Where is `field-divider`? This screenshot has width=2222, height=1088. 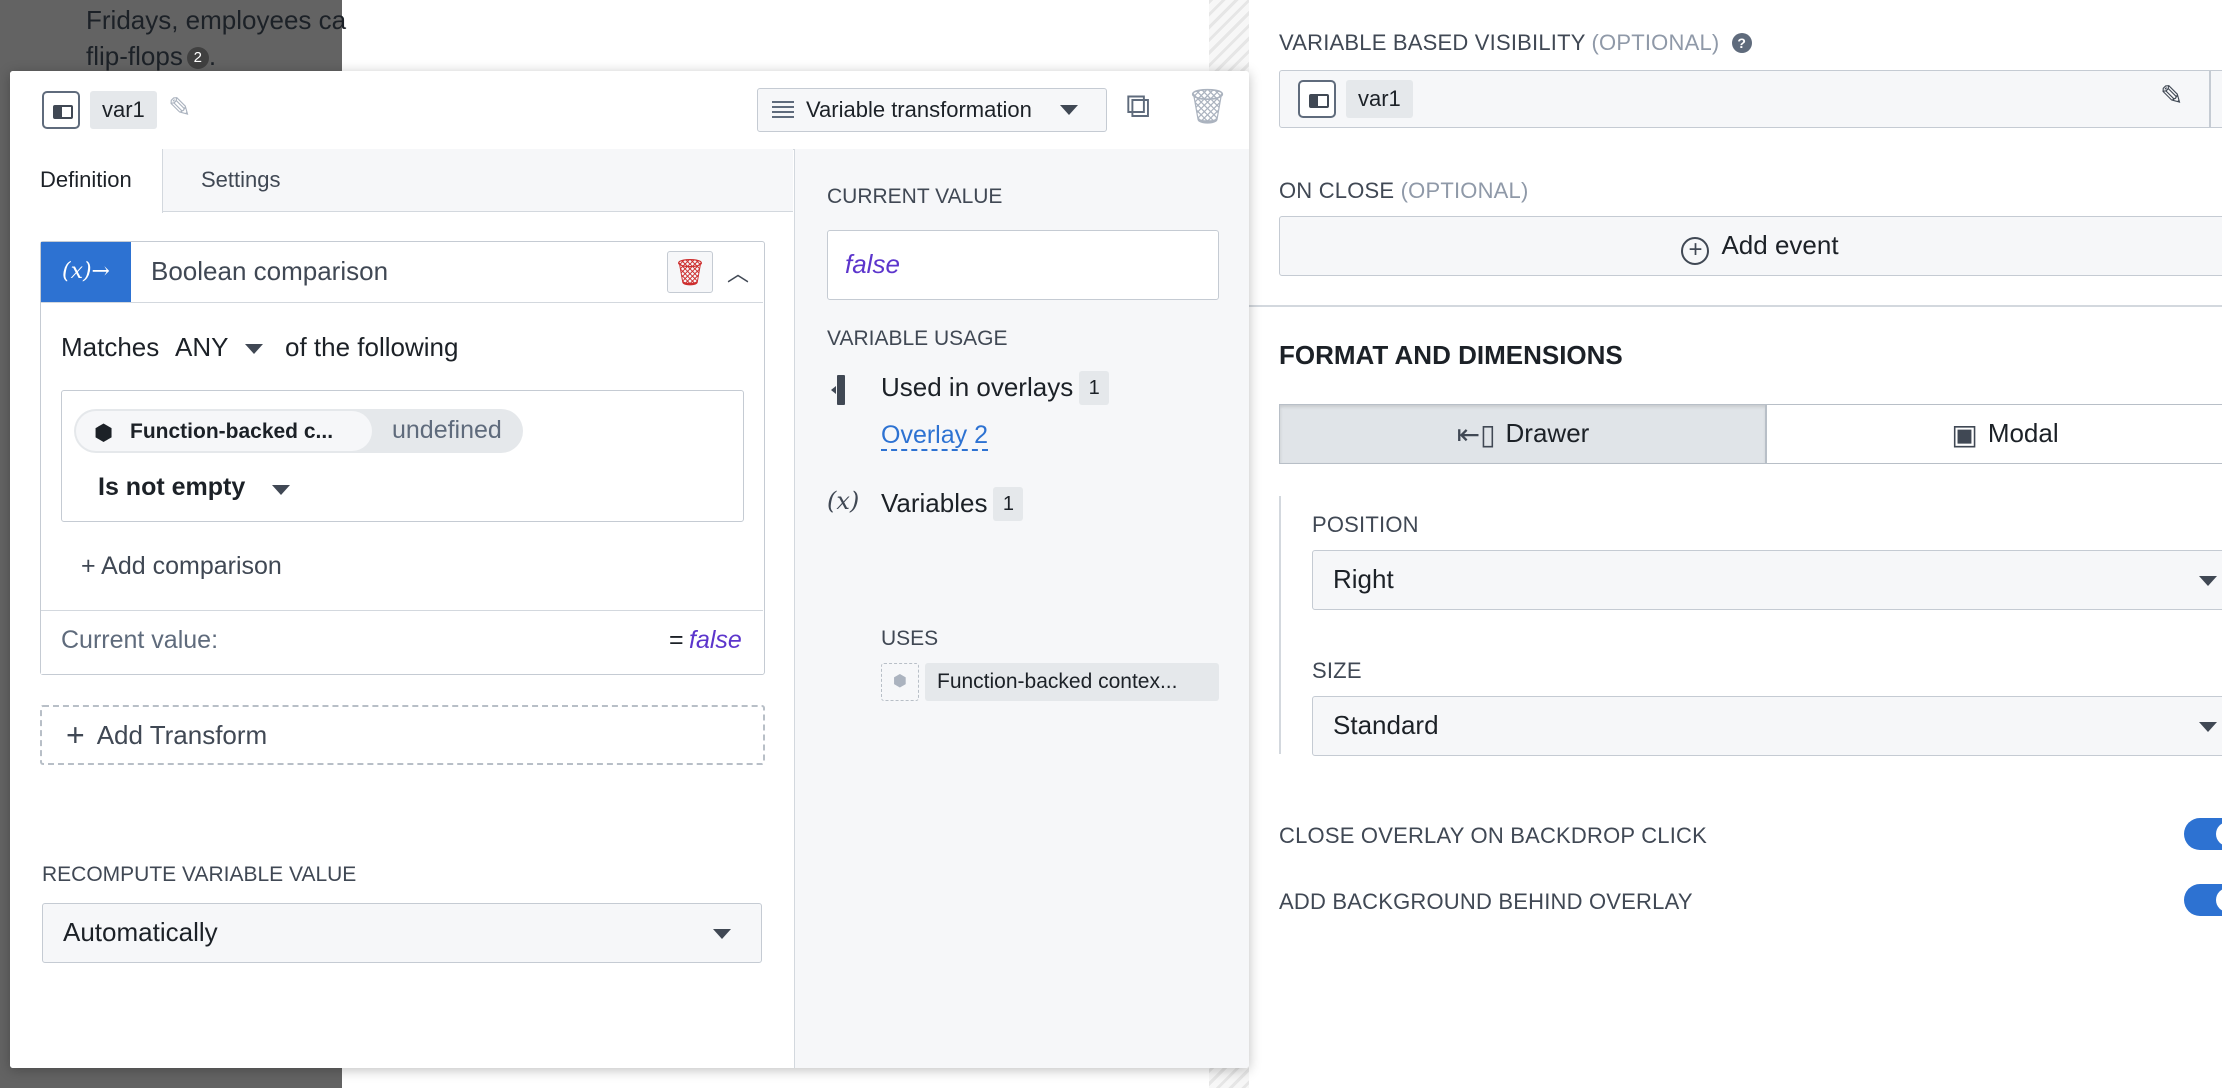 field-divider is located at coordinates (2210, 99).